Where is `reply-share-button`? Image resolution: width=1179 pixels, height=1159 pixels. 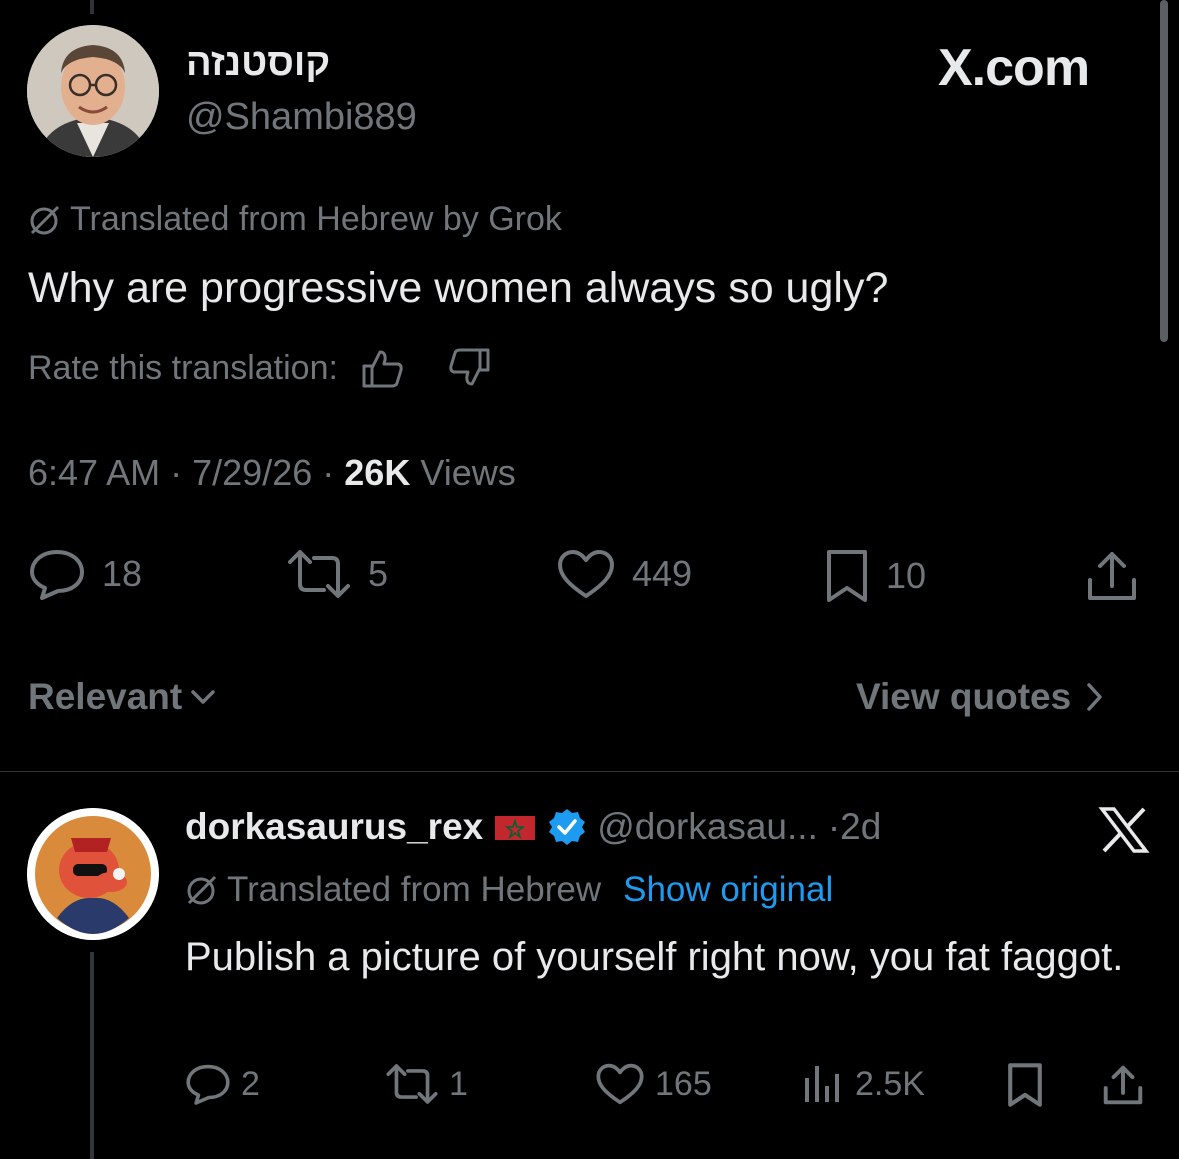
reply-share-button is located at coordinates (1123, 1085).